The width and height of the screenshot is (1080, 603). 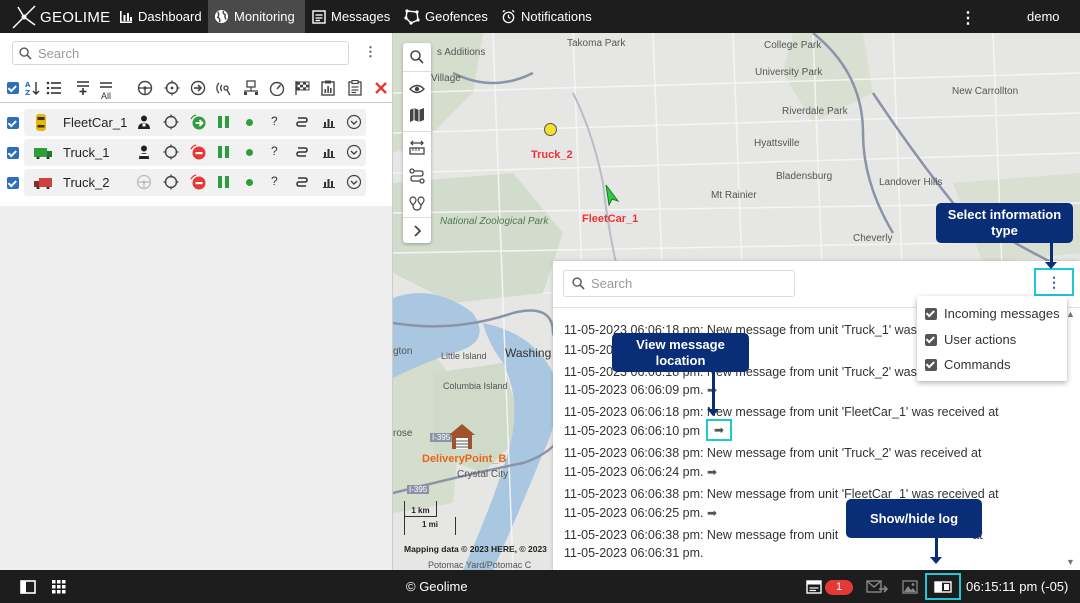 What do you see at coordinates (679, 283) in the screenshot?
I see `log-search-input: Search` at bounding box center [679, 283].